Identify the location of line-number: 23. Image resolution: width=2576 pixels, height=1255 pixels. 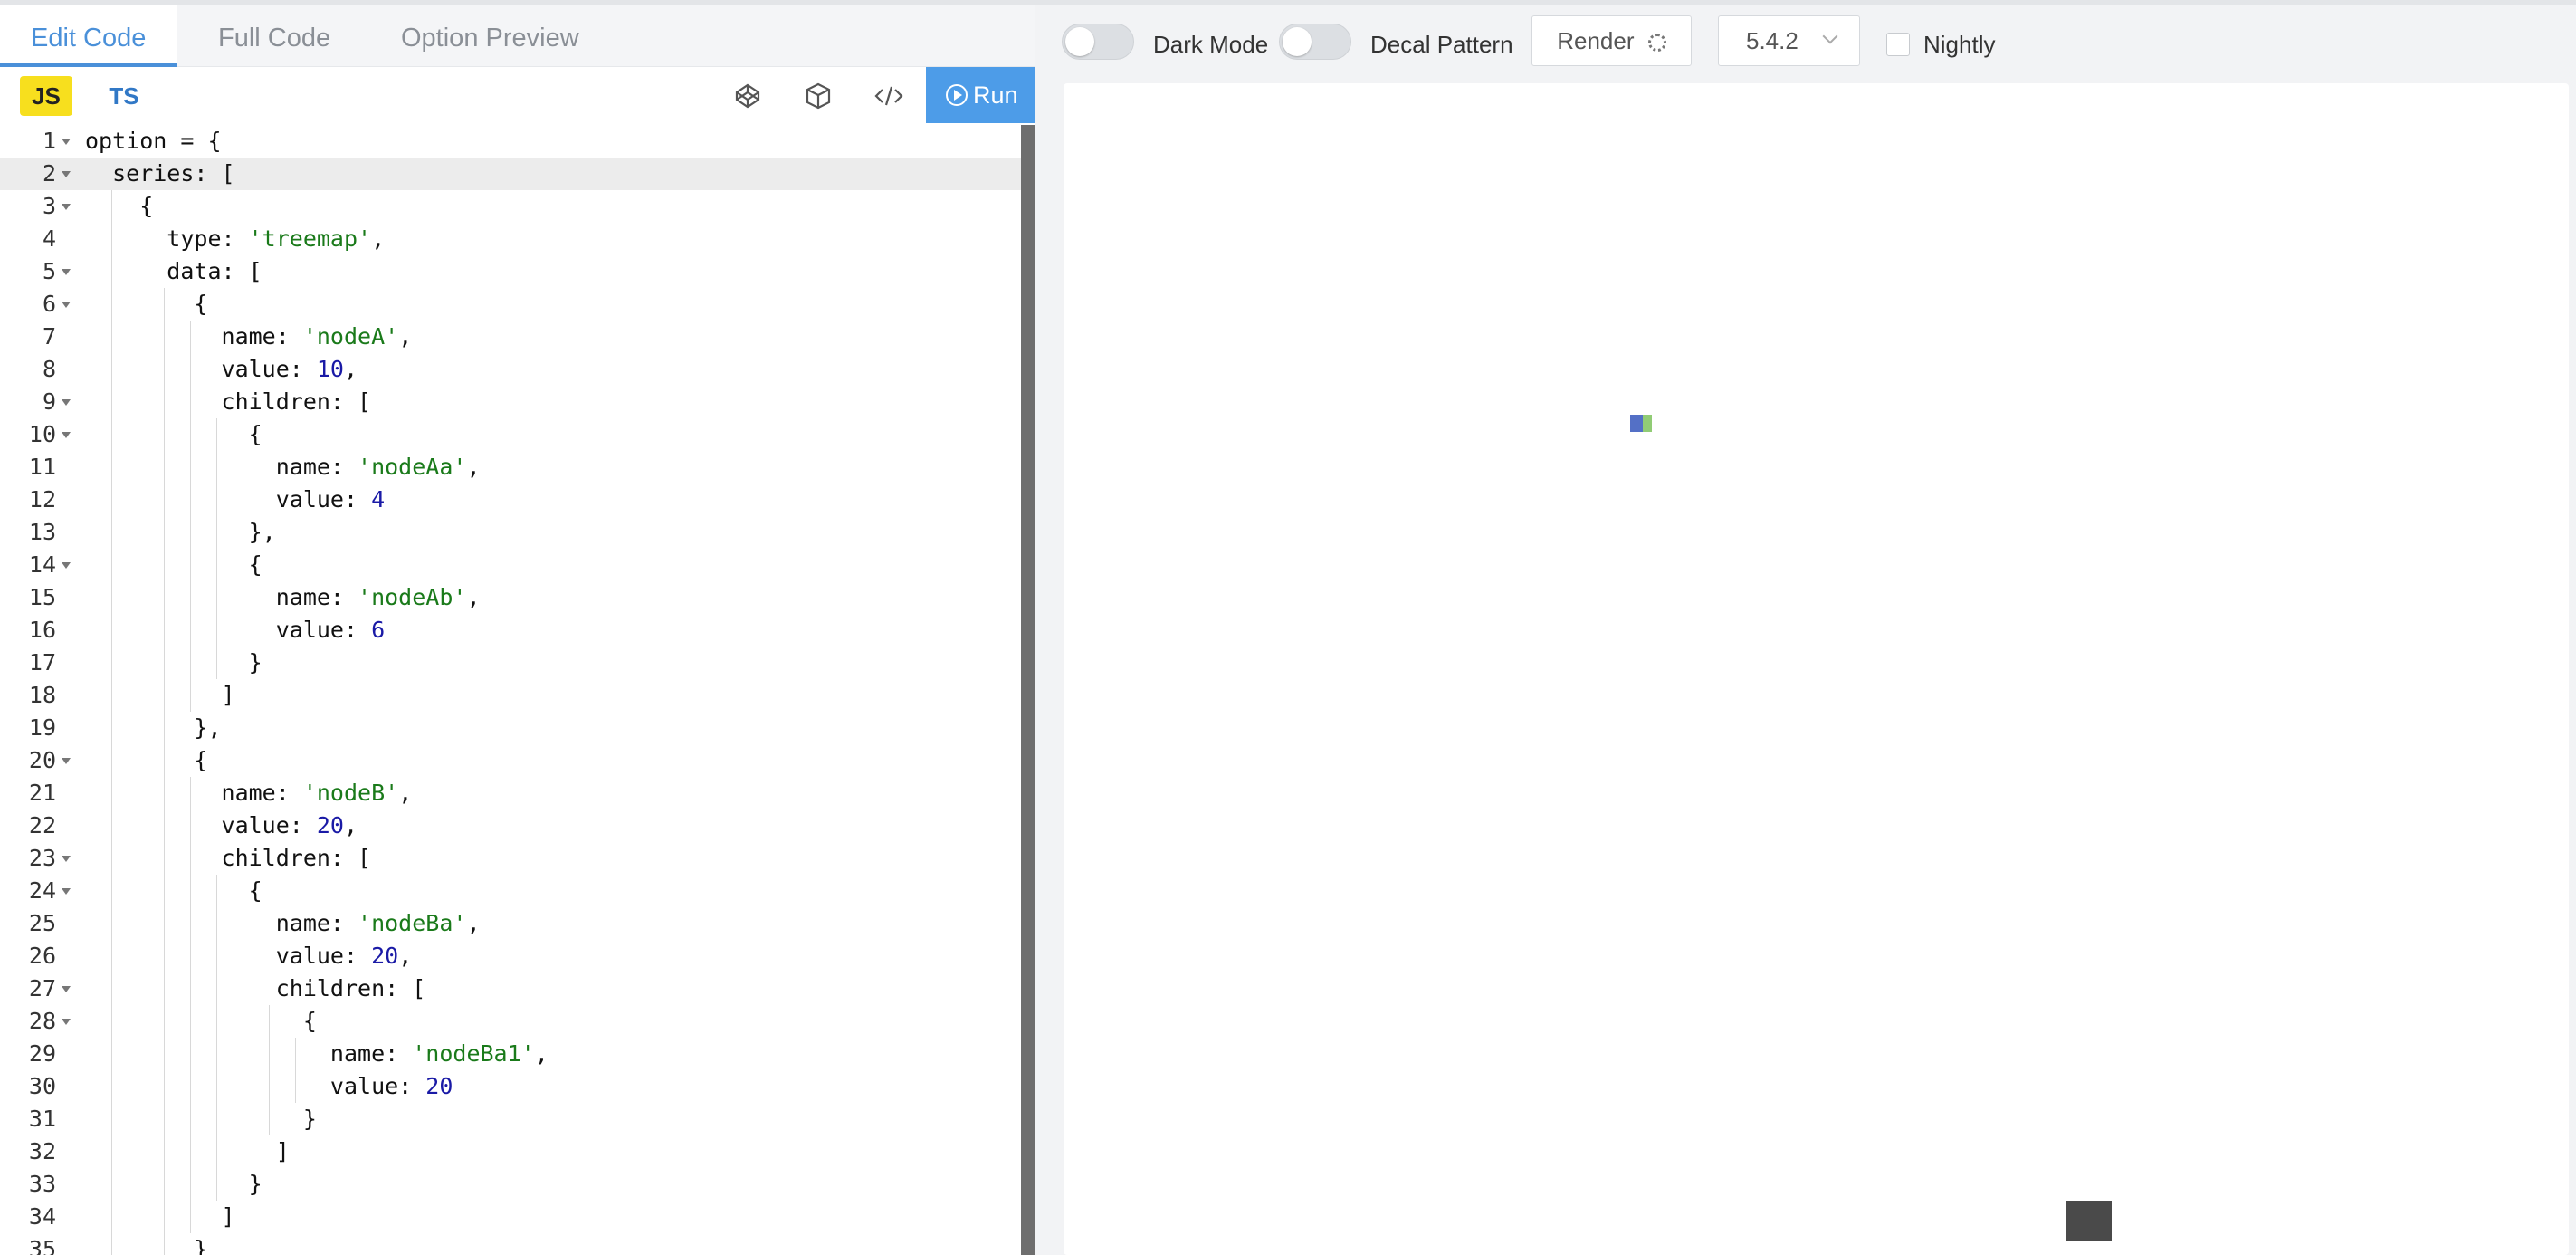
(42, 858).